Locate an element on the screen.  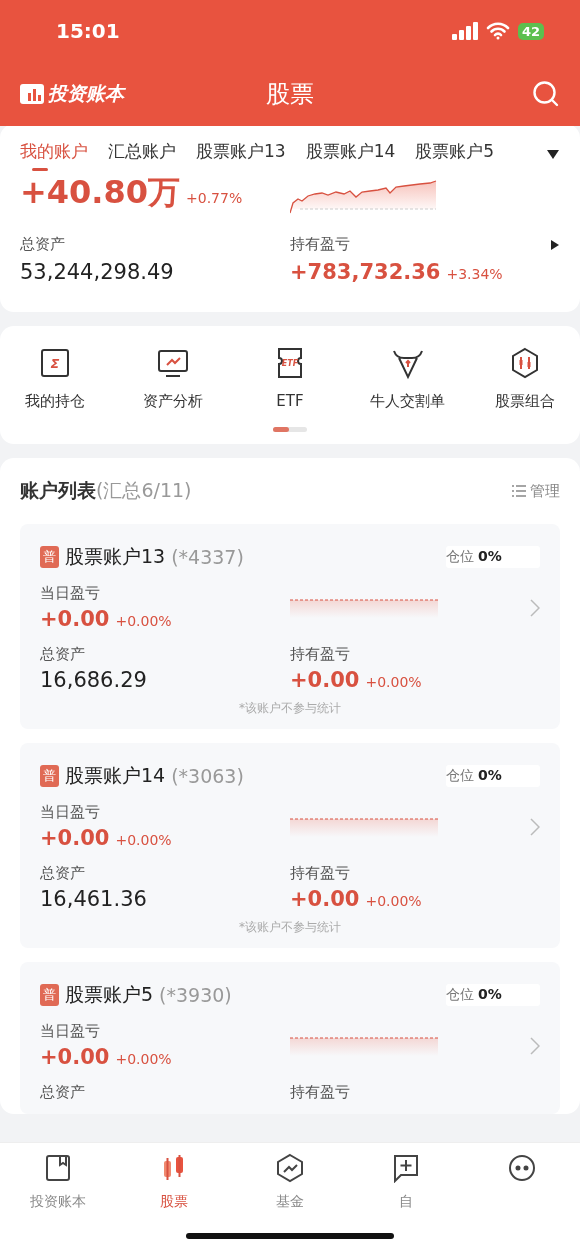
play-arrow-icon is located at coordinates (555, 244).